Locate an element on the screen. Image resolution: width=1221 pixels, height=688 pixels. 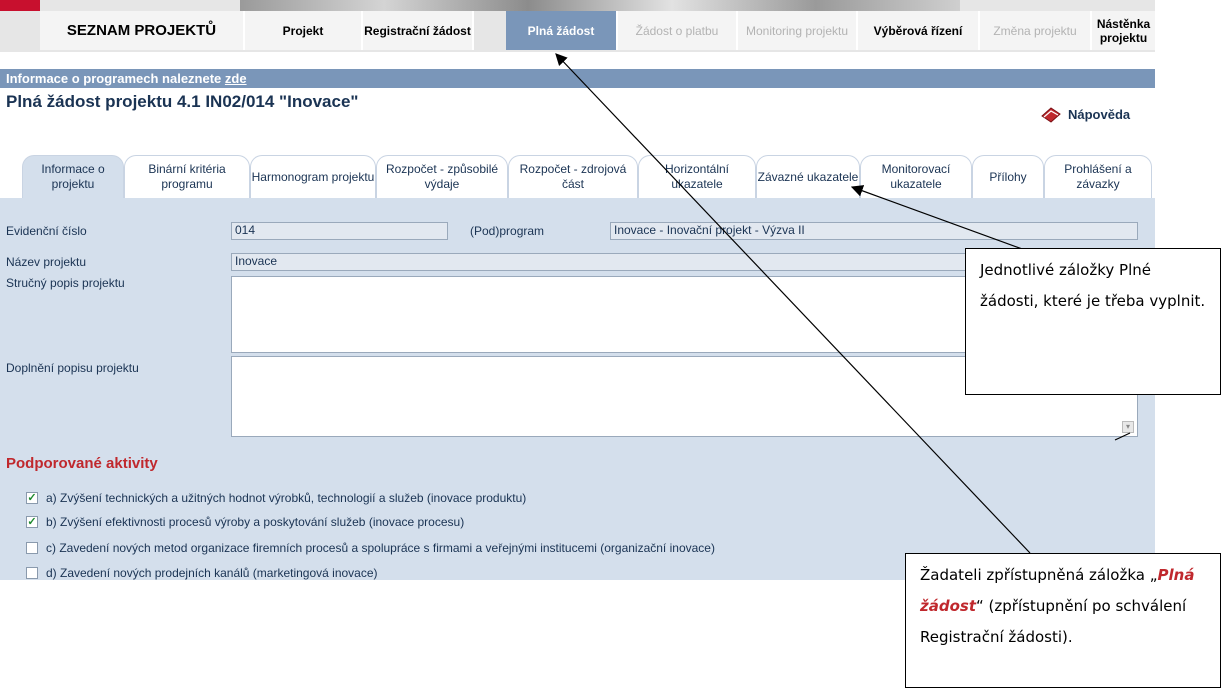
label-evidencni-cislo: Evidenční číslo is located at coordinates (46, 231).